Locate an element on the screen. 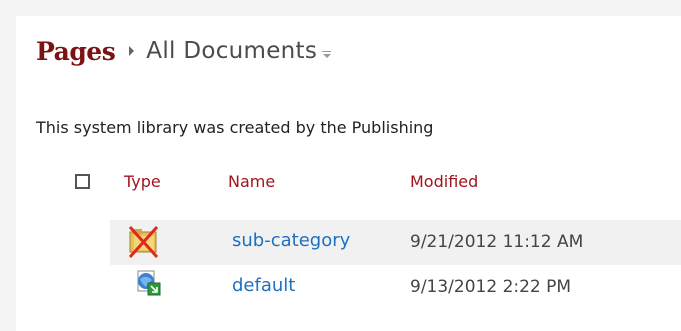  view-dropdown-icon is located at coordinates (327, 55).